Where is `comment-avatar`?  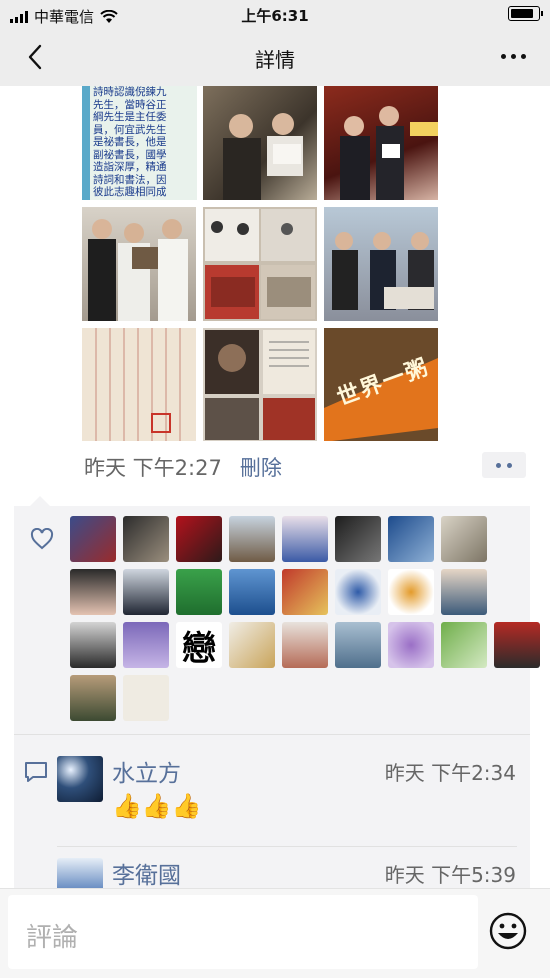 comment-avatar is located at coordinates (80, 779).